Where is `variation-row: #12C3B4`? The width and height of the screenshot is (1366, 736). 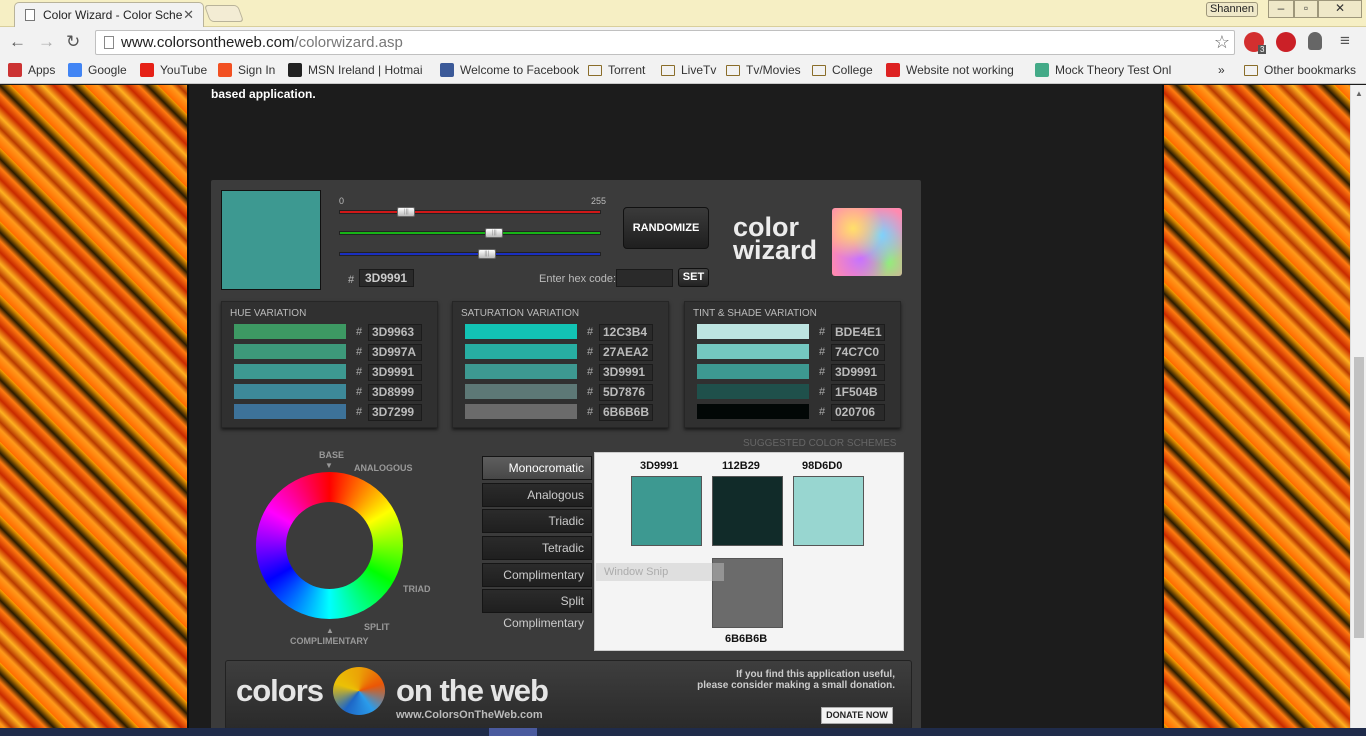
variation-row: #12C3B4 is located at coordinates (563, 332).